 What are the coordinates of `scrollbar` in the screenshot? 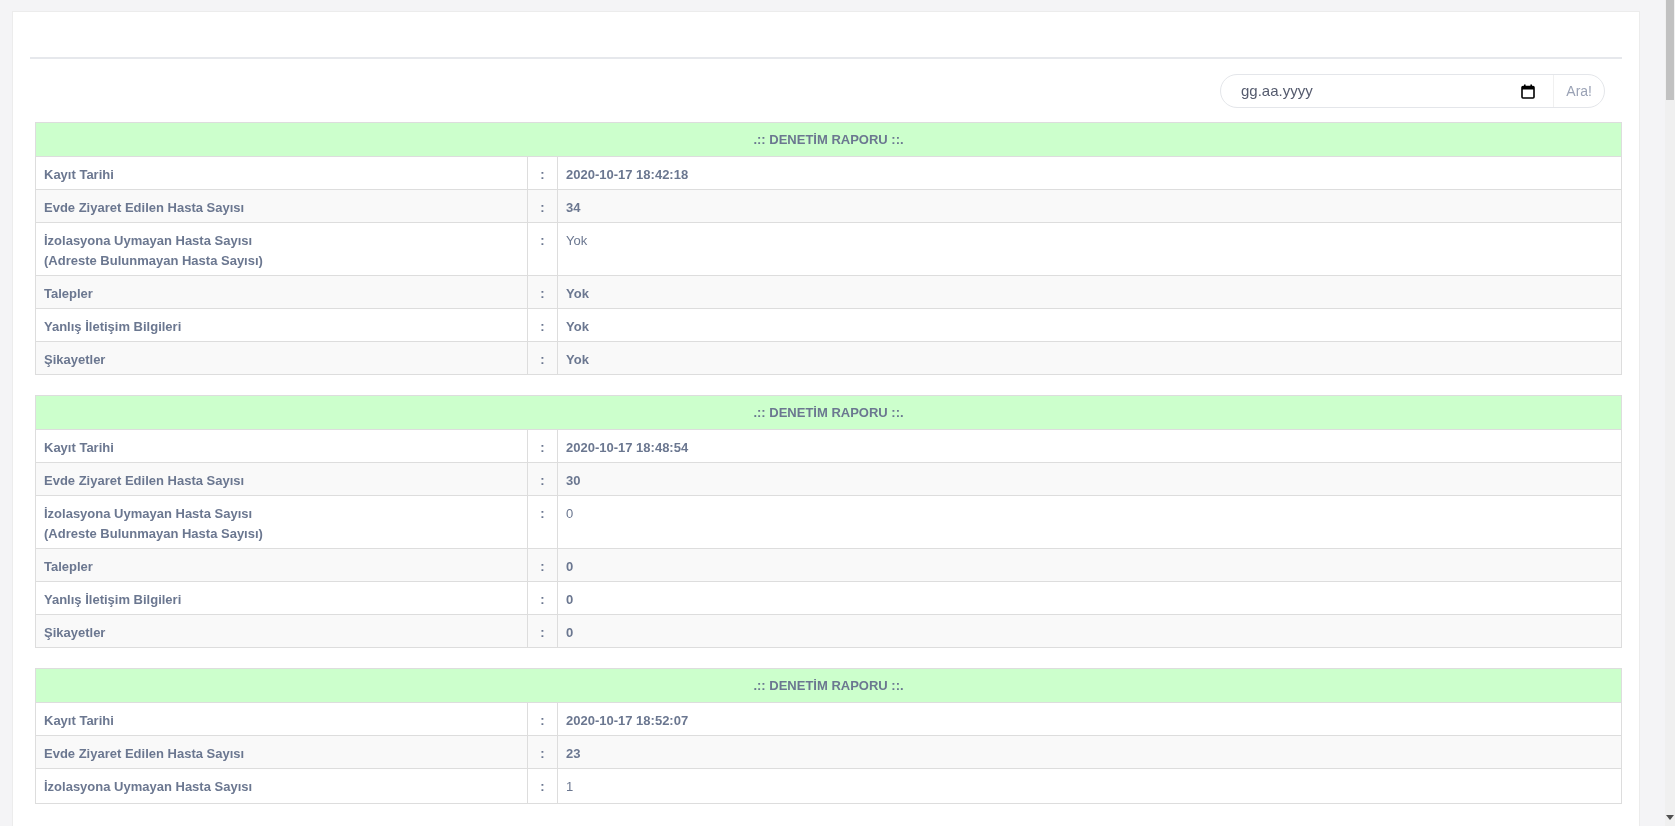 It's located at (1670, 413).